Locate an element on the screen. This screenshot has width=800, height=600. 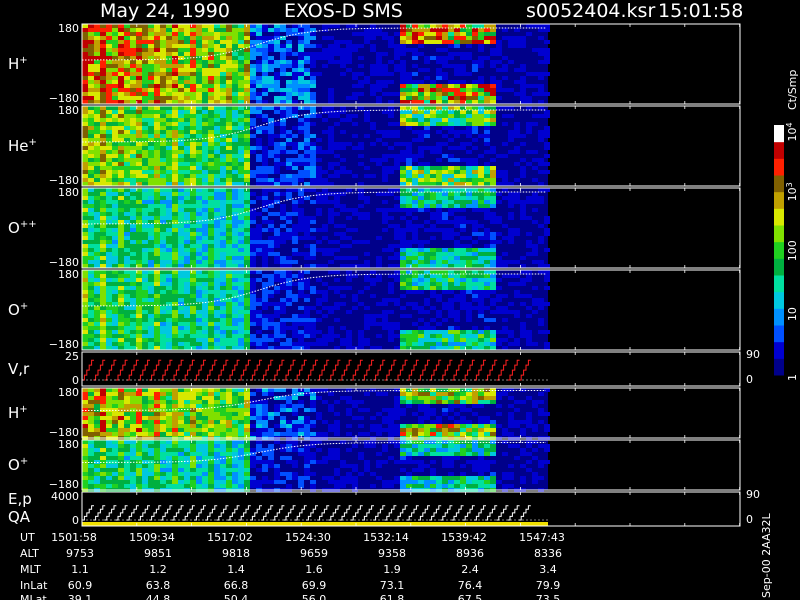
ephemeris-label: ALT is located at coordinates (29, 553).